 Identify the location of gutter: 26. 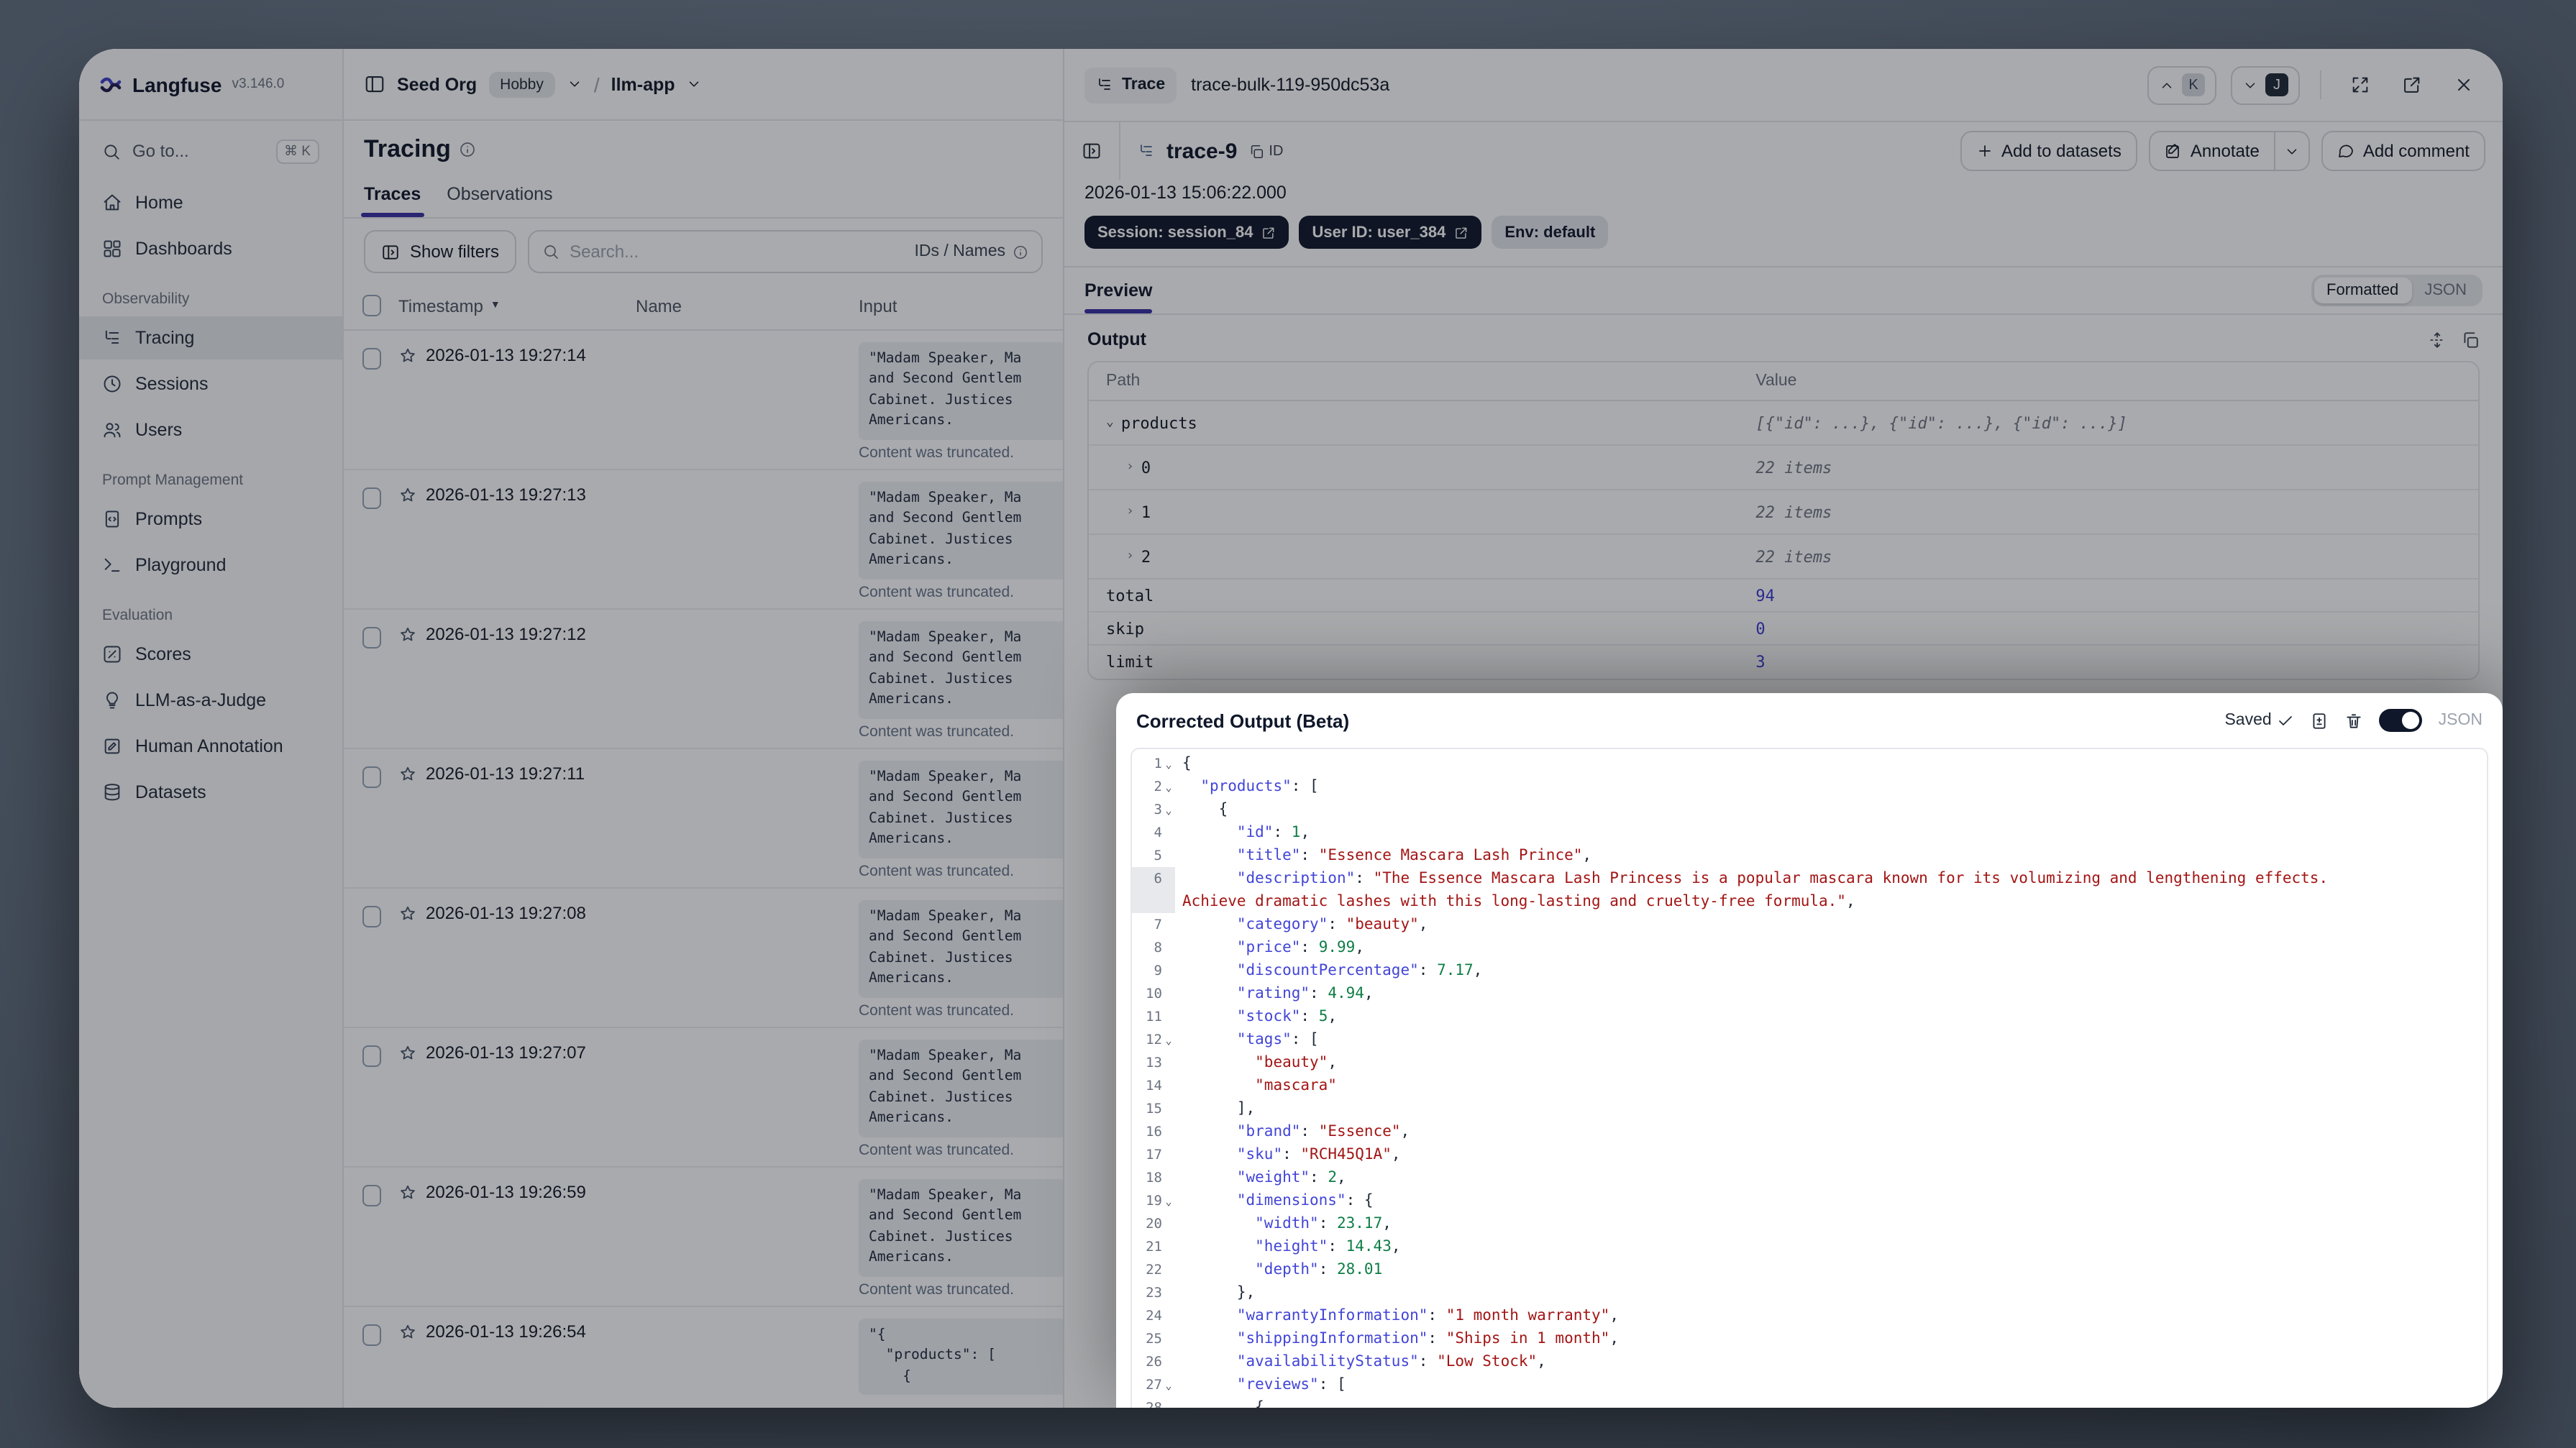
(1153, 1361).